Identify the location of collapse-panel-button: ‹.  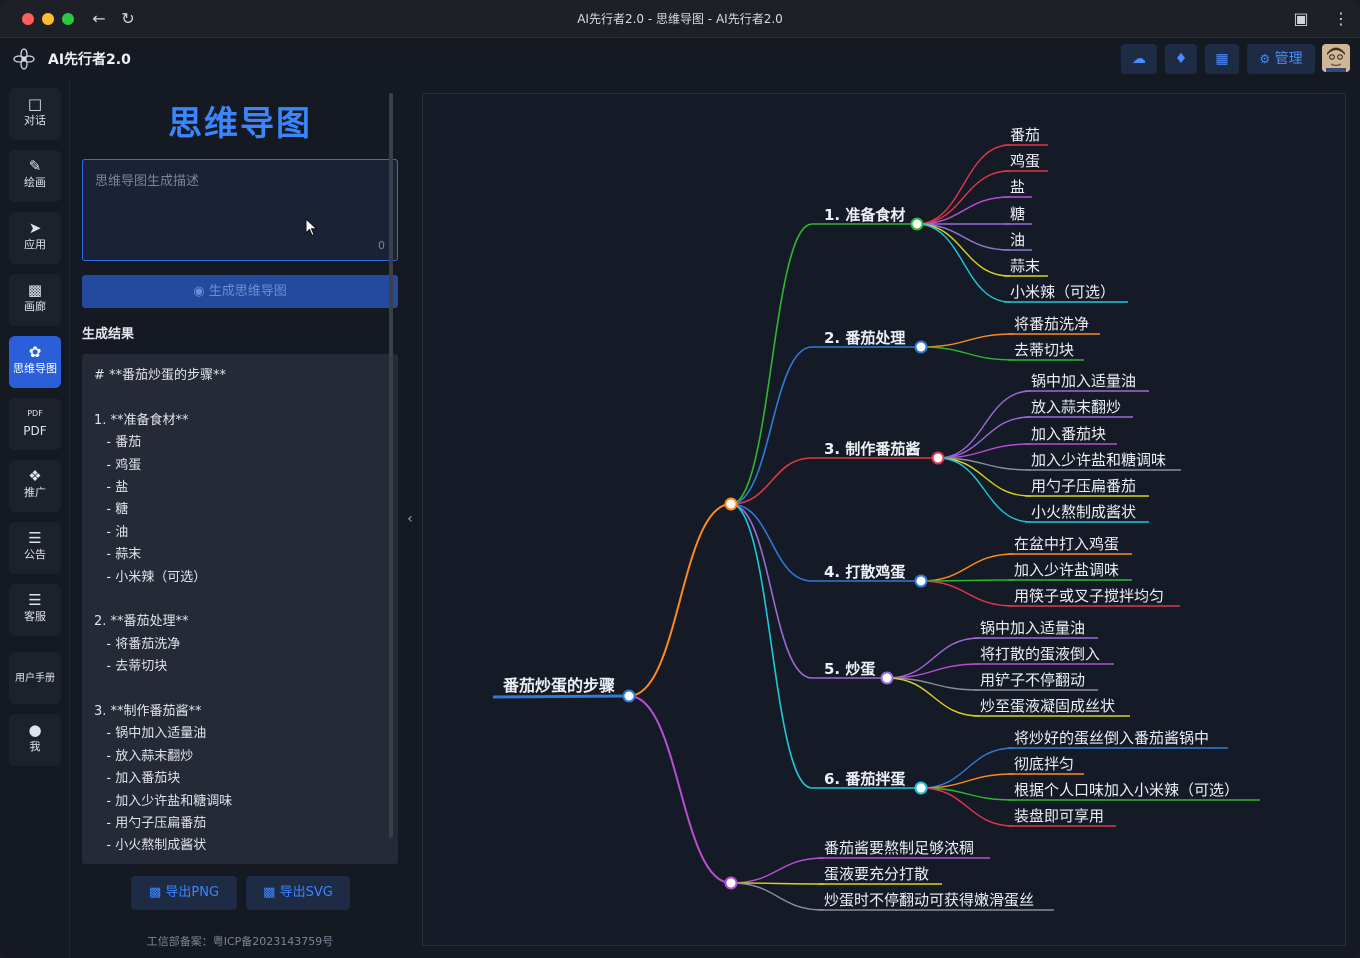
(410, 519).